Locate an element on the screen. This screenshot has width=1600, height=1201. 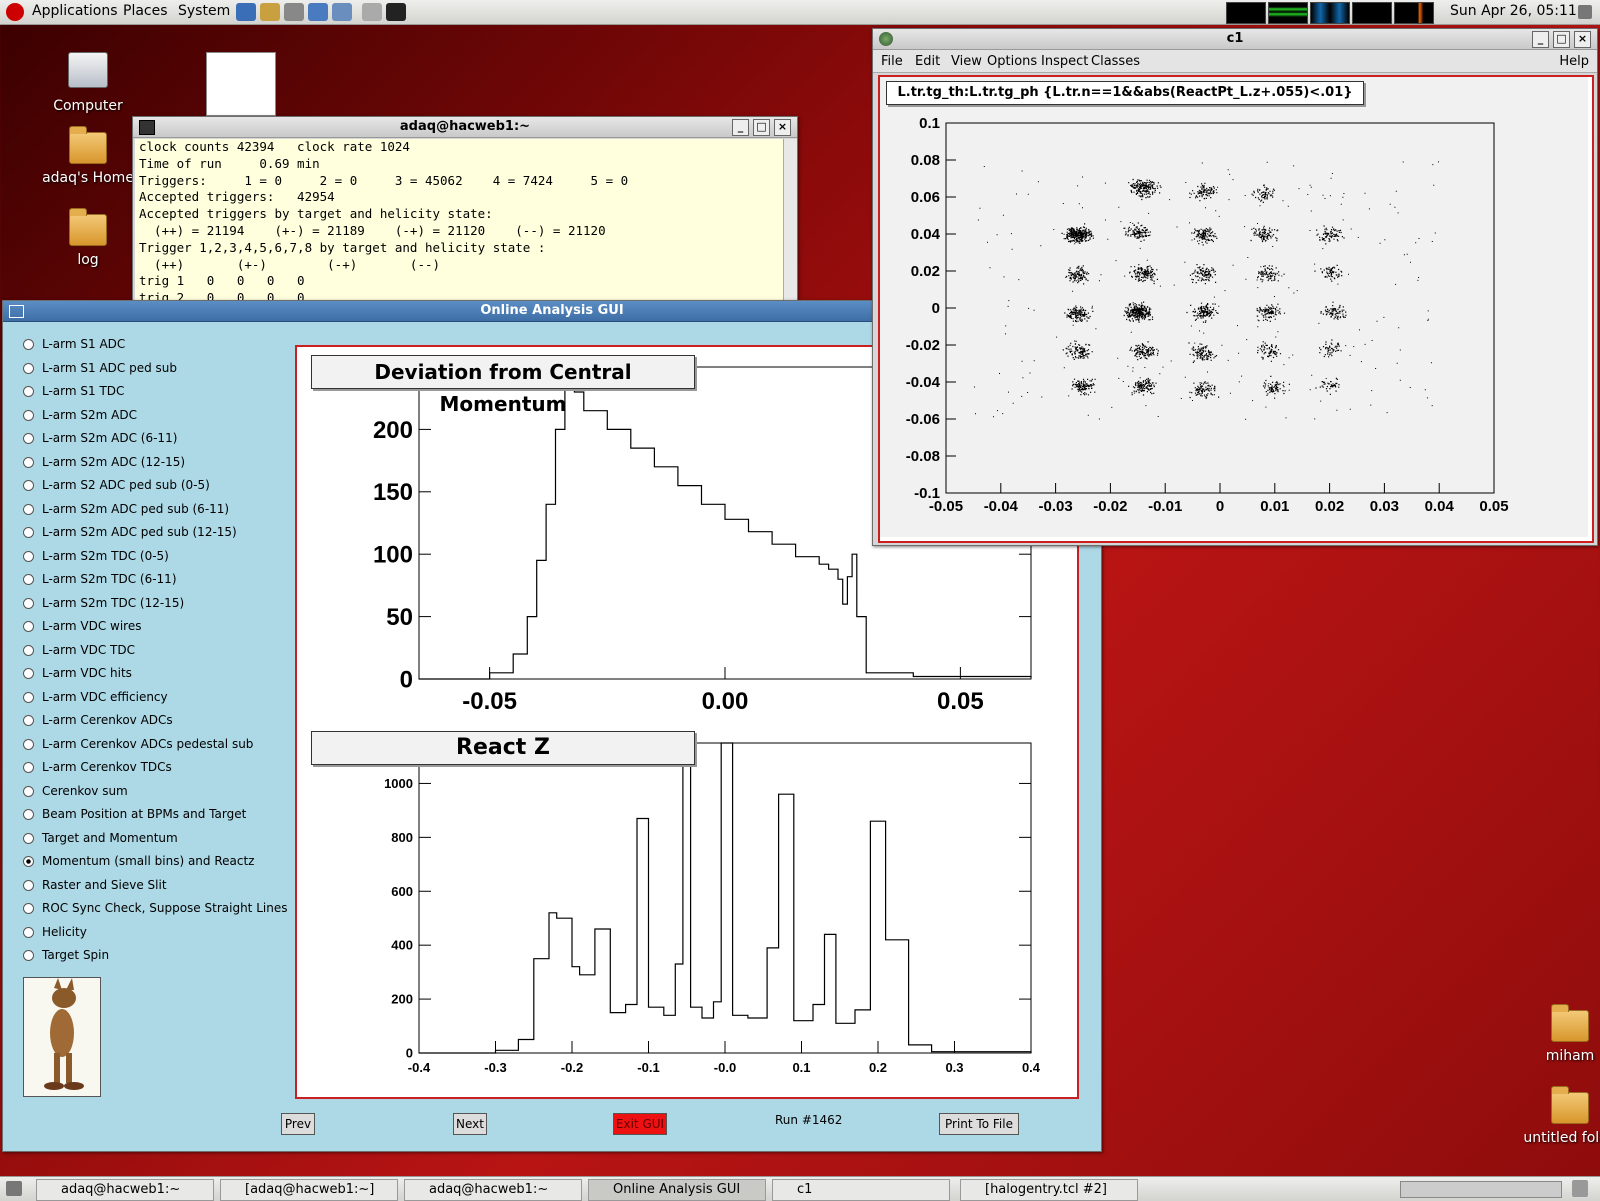
histogram-option: Momentum (small bins) and Reactz is located at coordinates (138, 864).